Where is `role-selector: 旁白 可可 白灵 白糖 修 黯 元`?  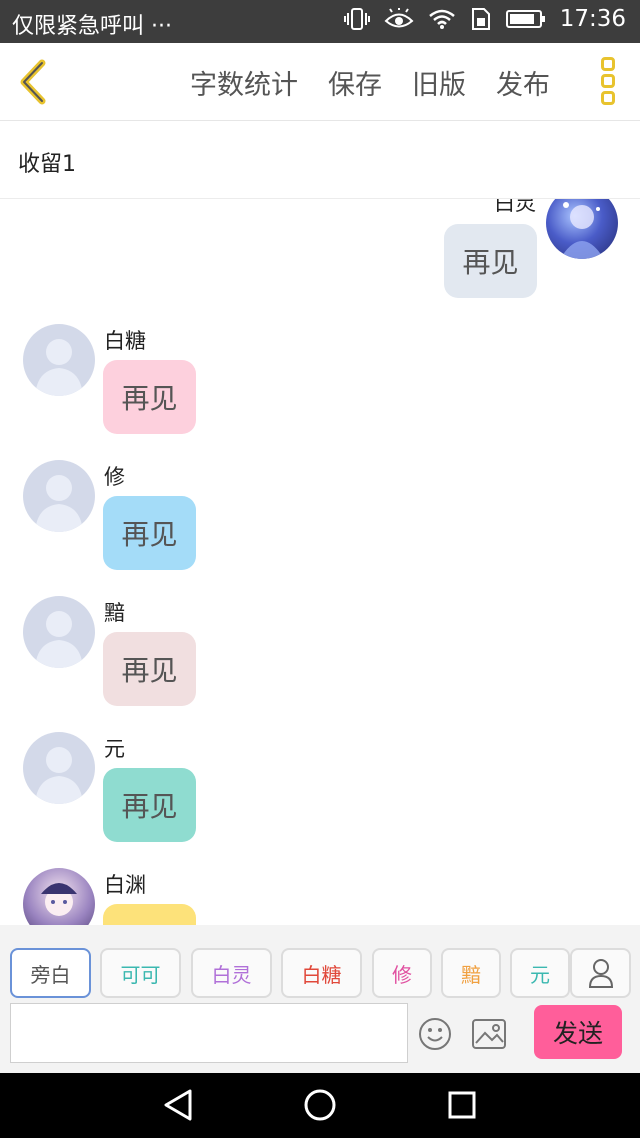
role-selector: 旁白 可可 白灵 白糖 修 黯 元 is located at coordinates (321, 973).